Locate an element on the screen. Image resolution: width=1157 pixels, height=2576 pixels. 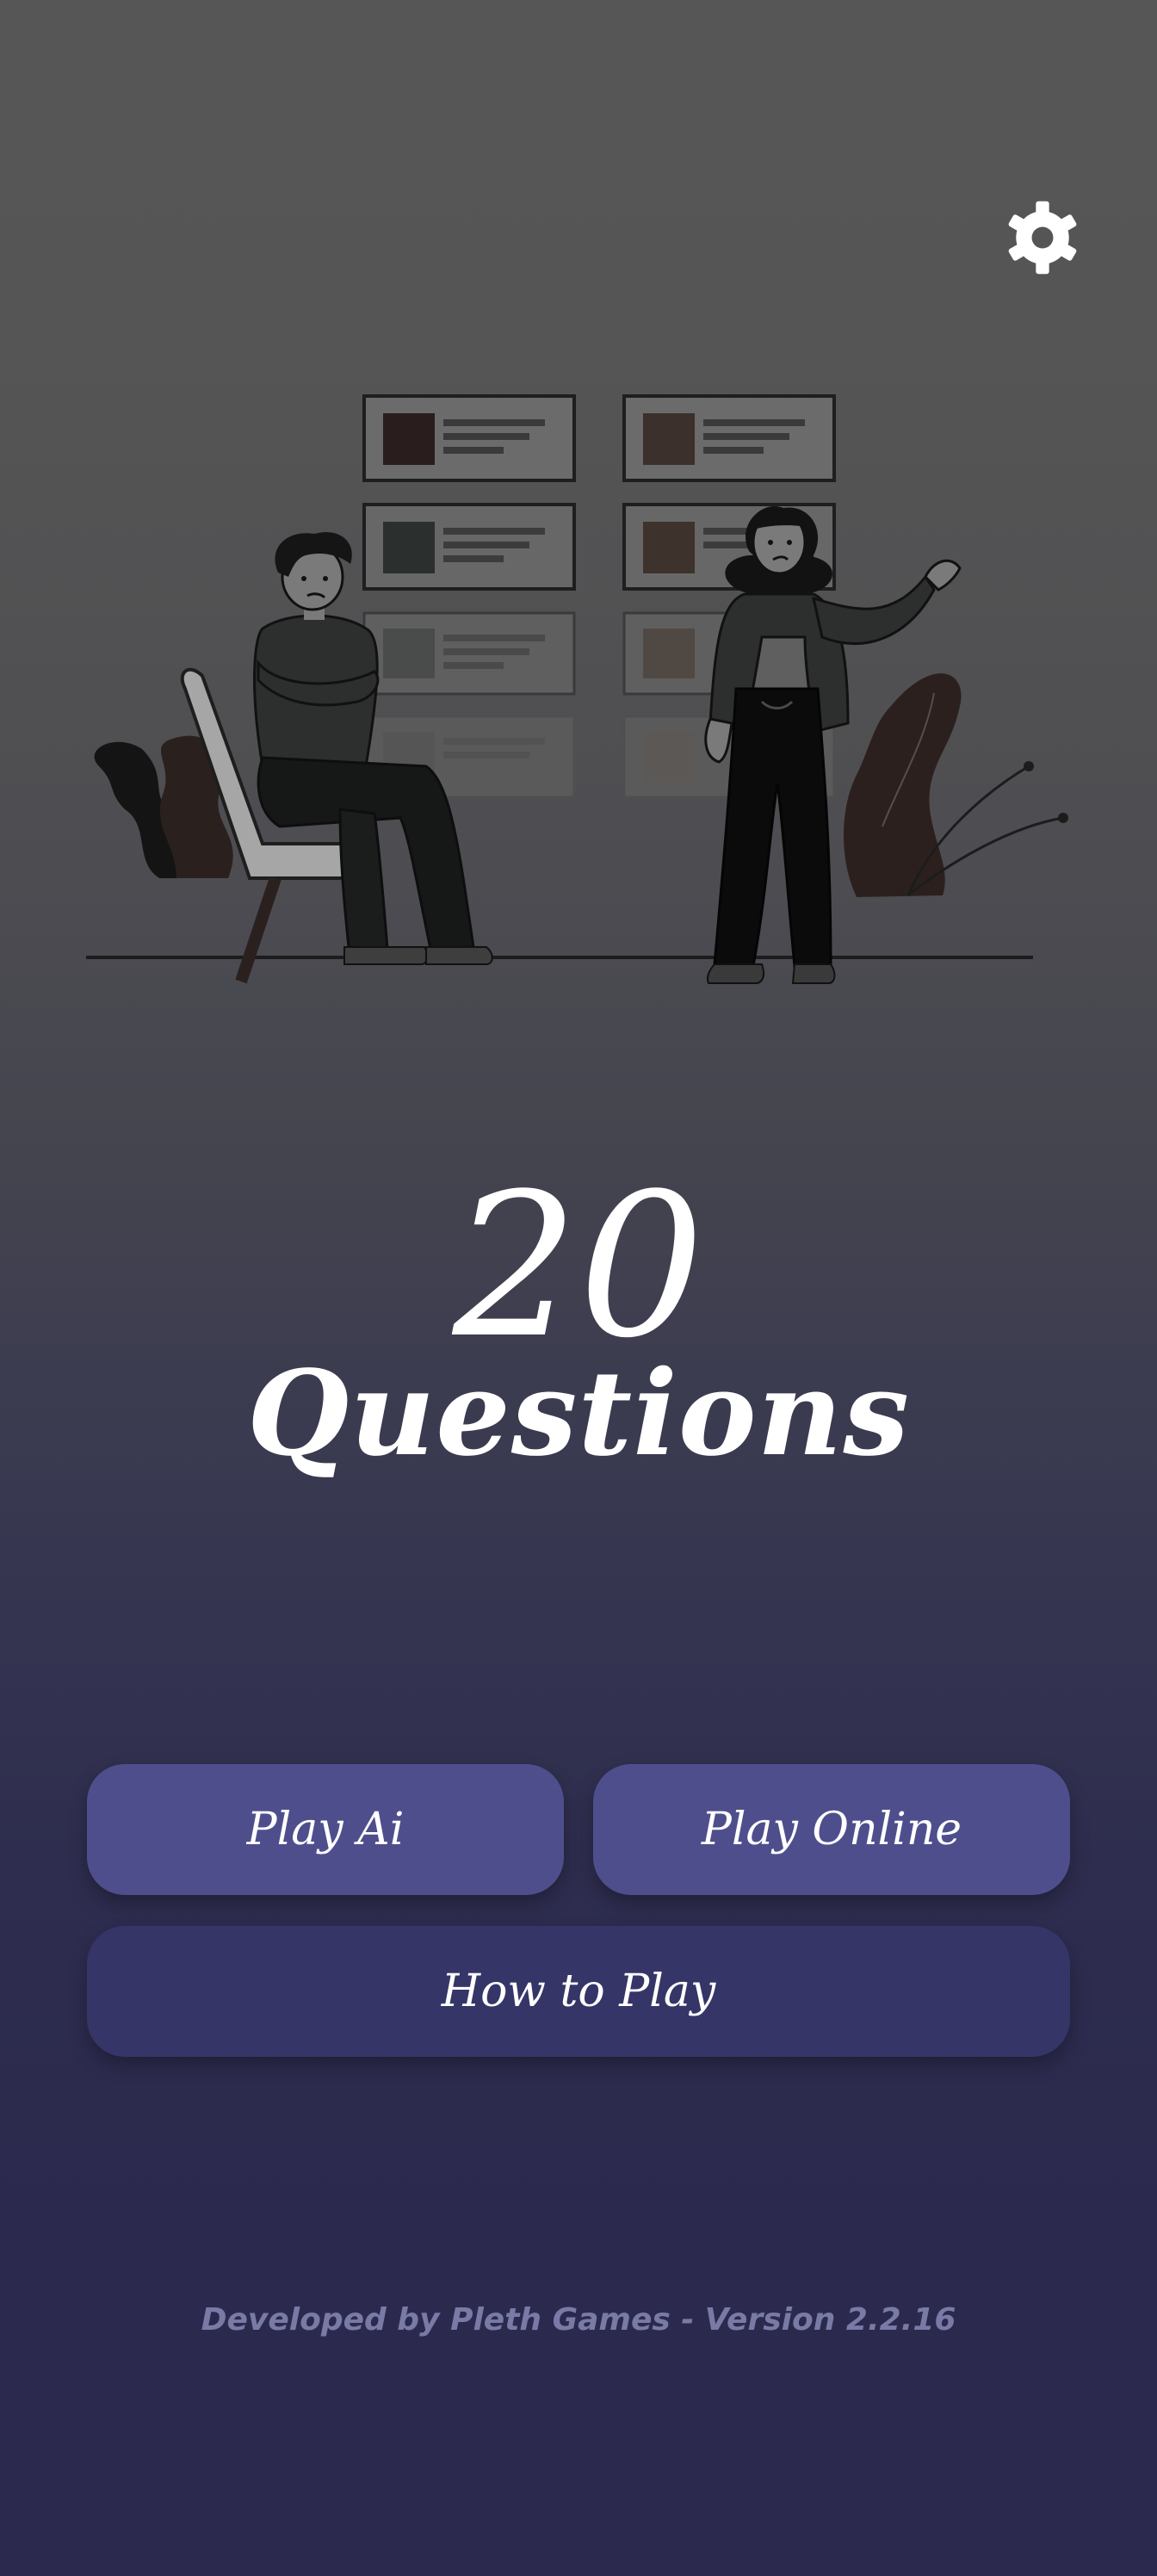
title-number-text: 20 is located at coordinates (579, 1257).